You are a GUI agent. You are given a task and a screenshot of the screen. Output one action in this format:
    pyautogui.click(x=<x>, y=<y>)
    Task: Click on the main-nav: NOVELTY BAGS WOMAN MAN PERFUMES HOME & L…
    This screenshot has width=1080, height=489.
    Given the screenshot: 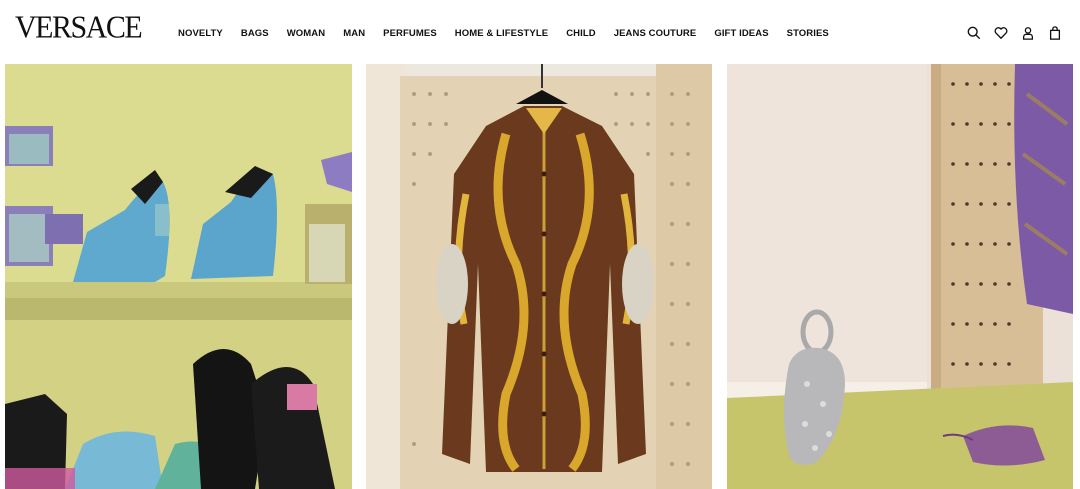 What is the action you would take?
    pyautogui.click(x=512, y=33)
    